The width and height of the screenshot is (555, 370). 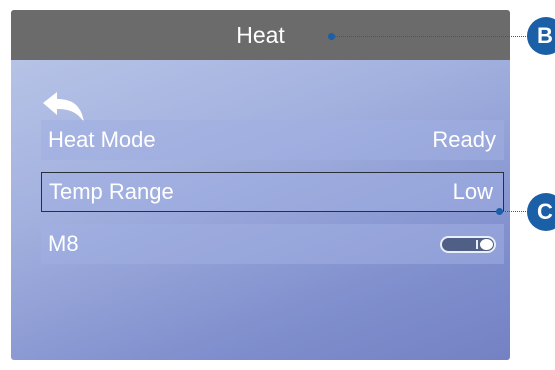 I want to click on callout-label: B, so click(x=545, y=35).